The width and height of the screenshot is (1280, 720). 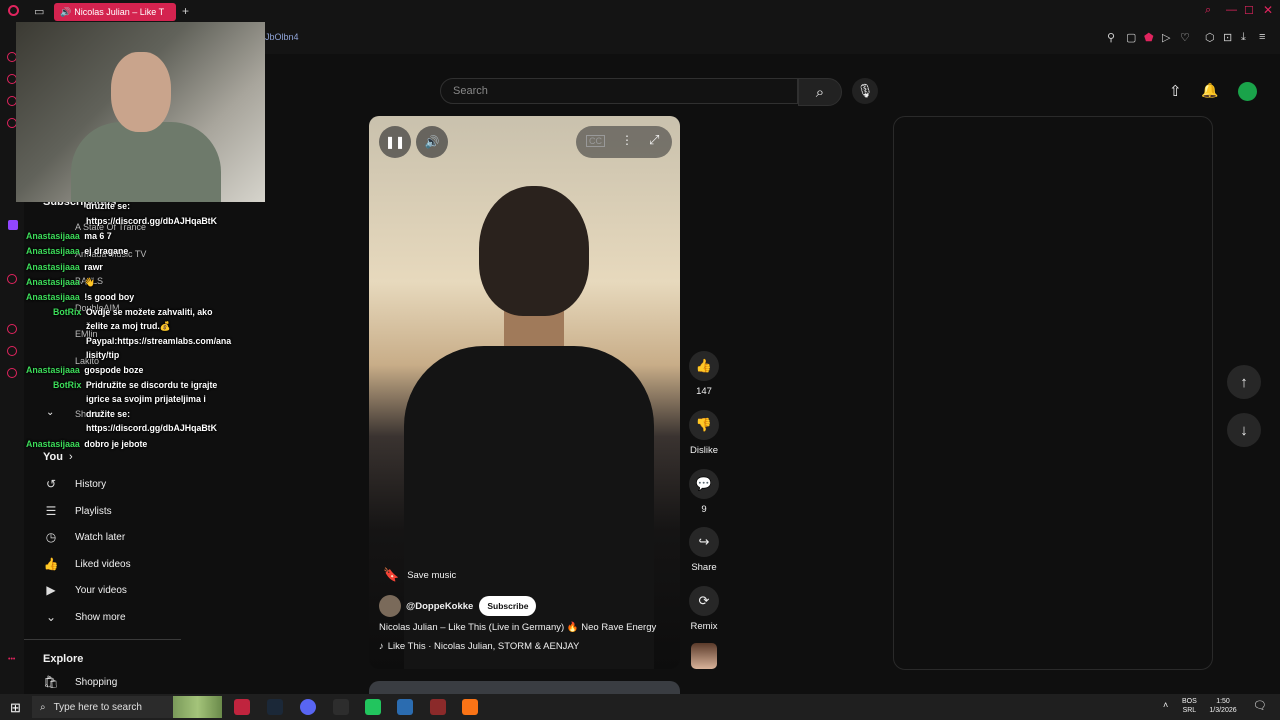 I want to click on lock-icon: ⊡, so click(x=1227, y=37).